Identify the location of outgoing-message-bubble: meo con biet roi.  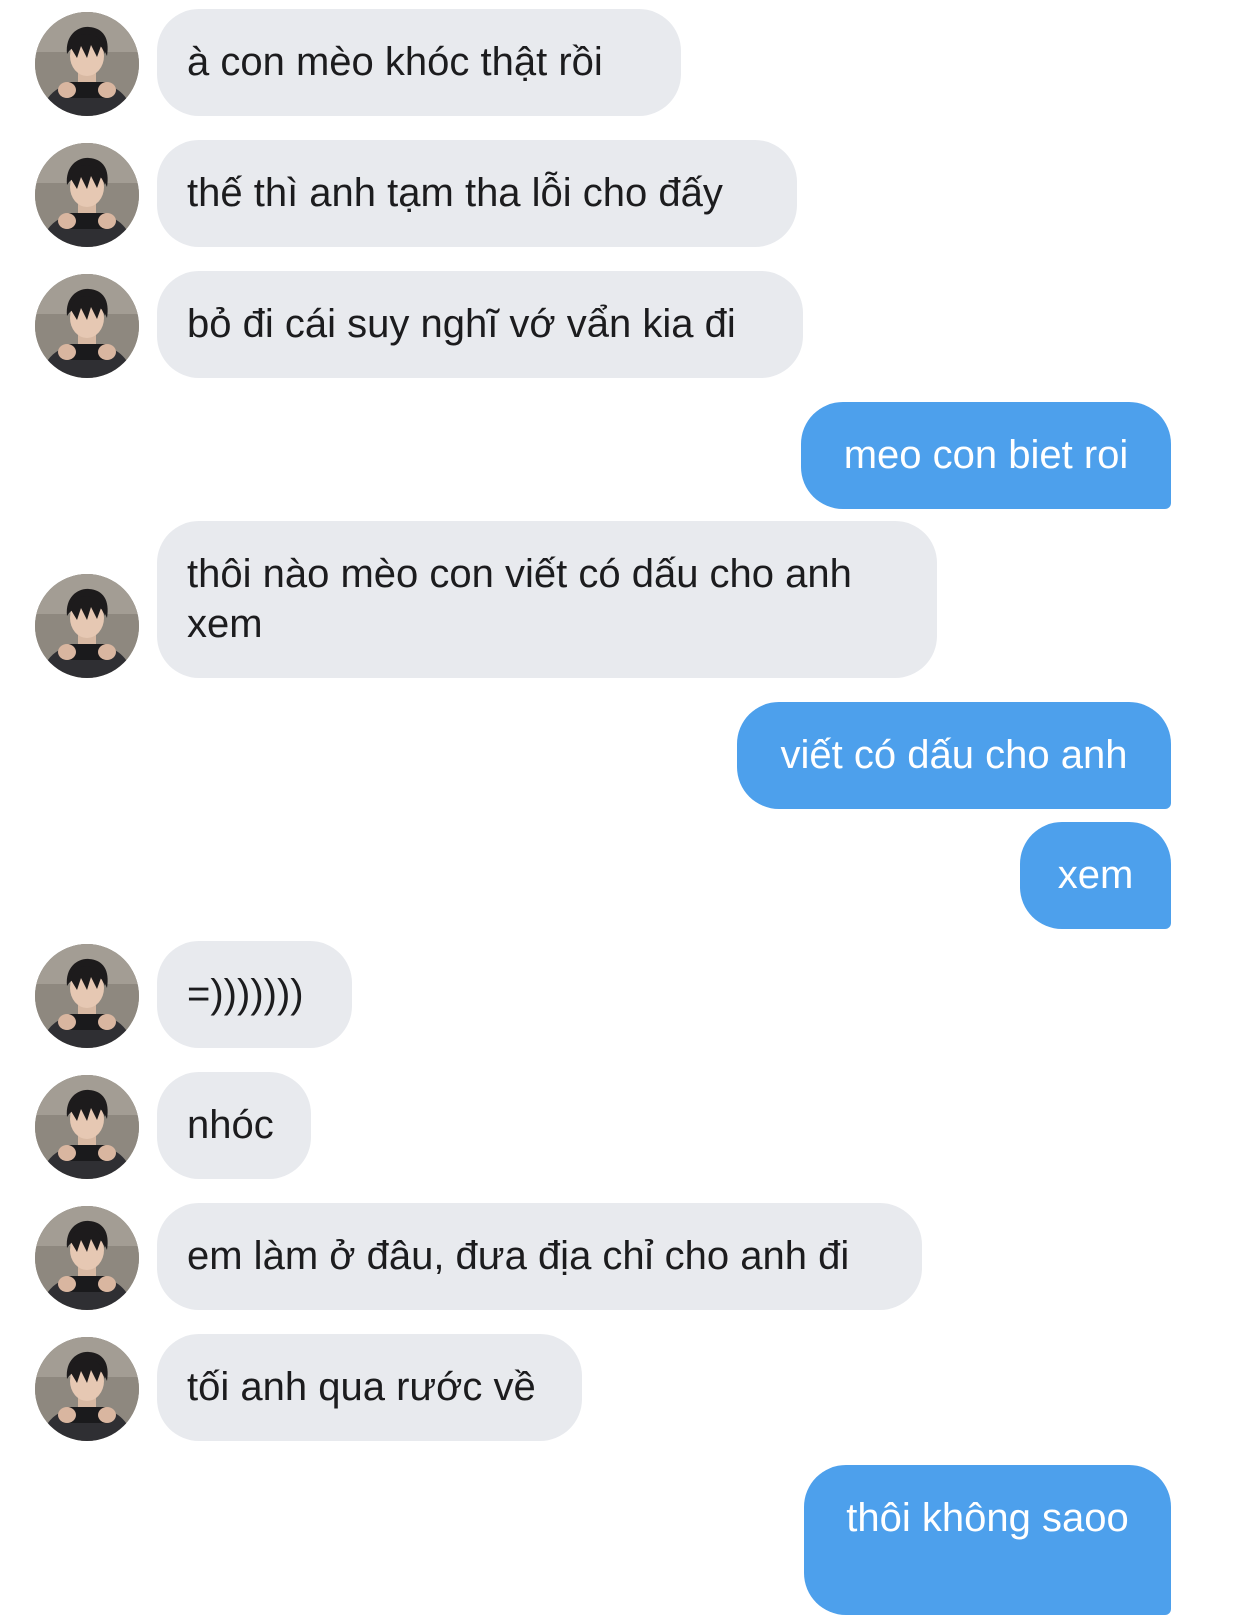
(986, 455).